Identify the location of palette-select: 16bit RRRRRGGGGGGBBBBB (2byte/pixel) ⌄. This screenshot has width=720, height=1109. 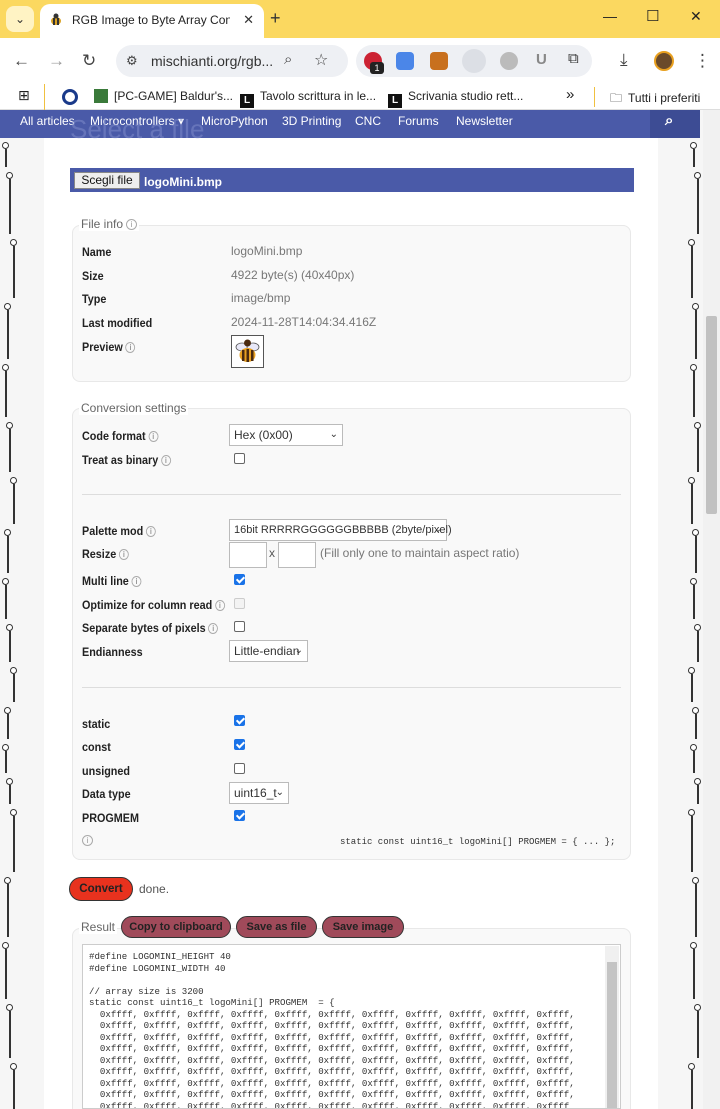
(340, 530).